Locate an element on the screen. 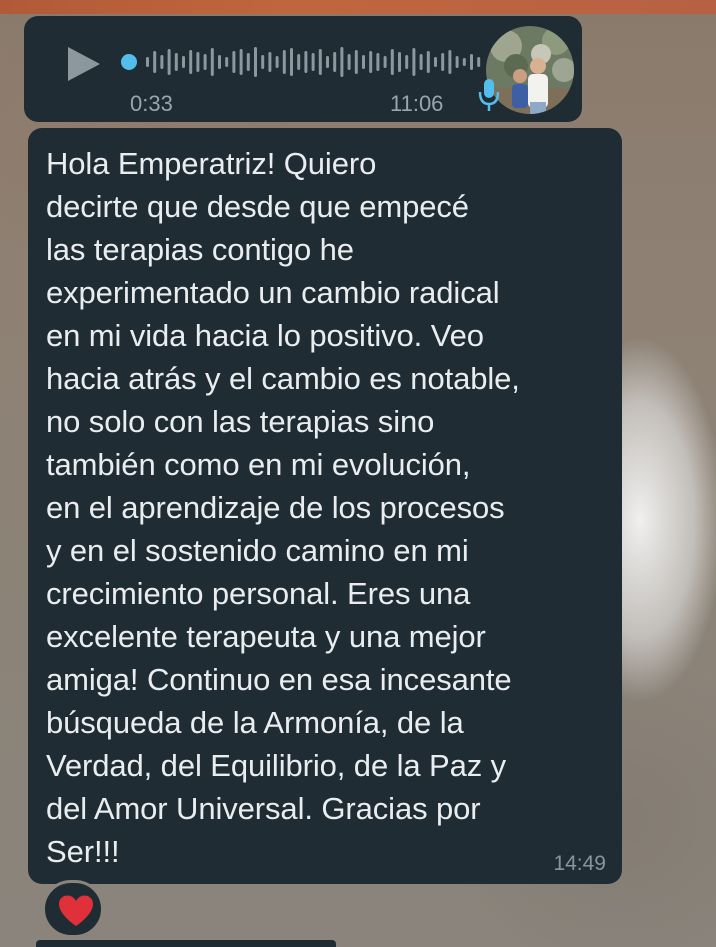 Image resolution: width=716 pixels, height=947 pixels. reaction-badge is located at coordinates (73, 909).